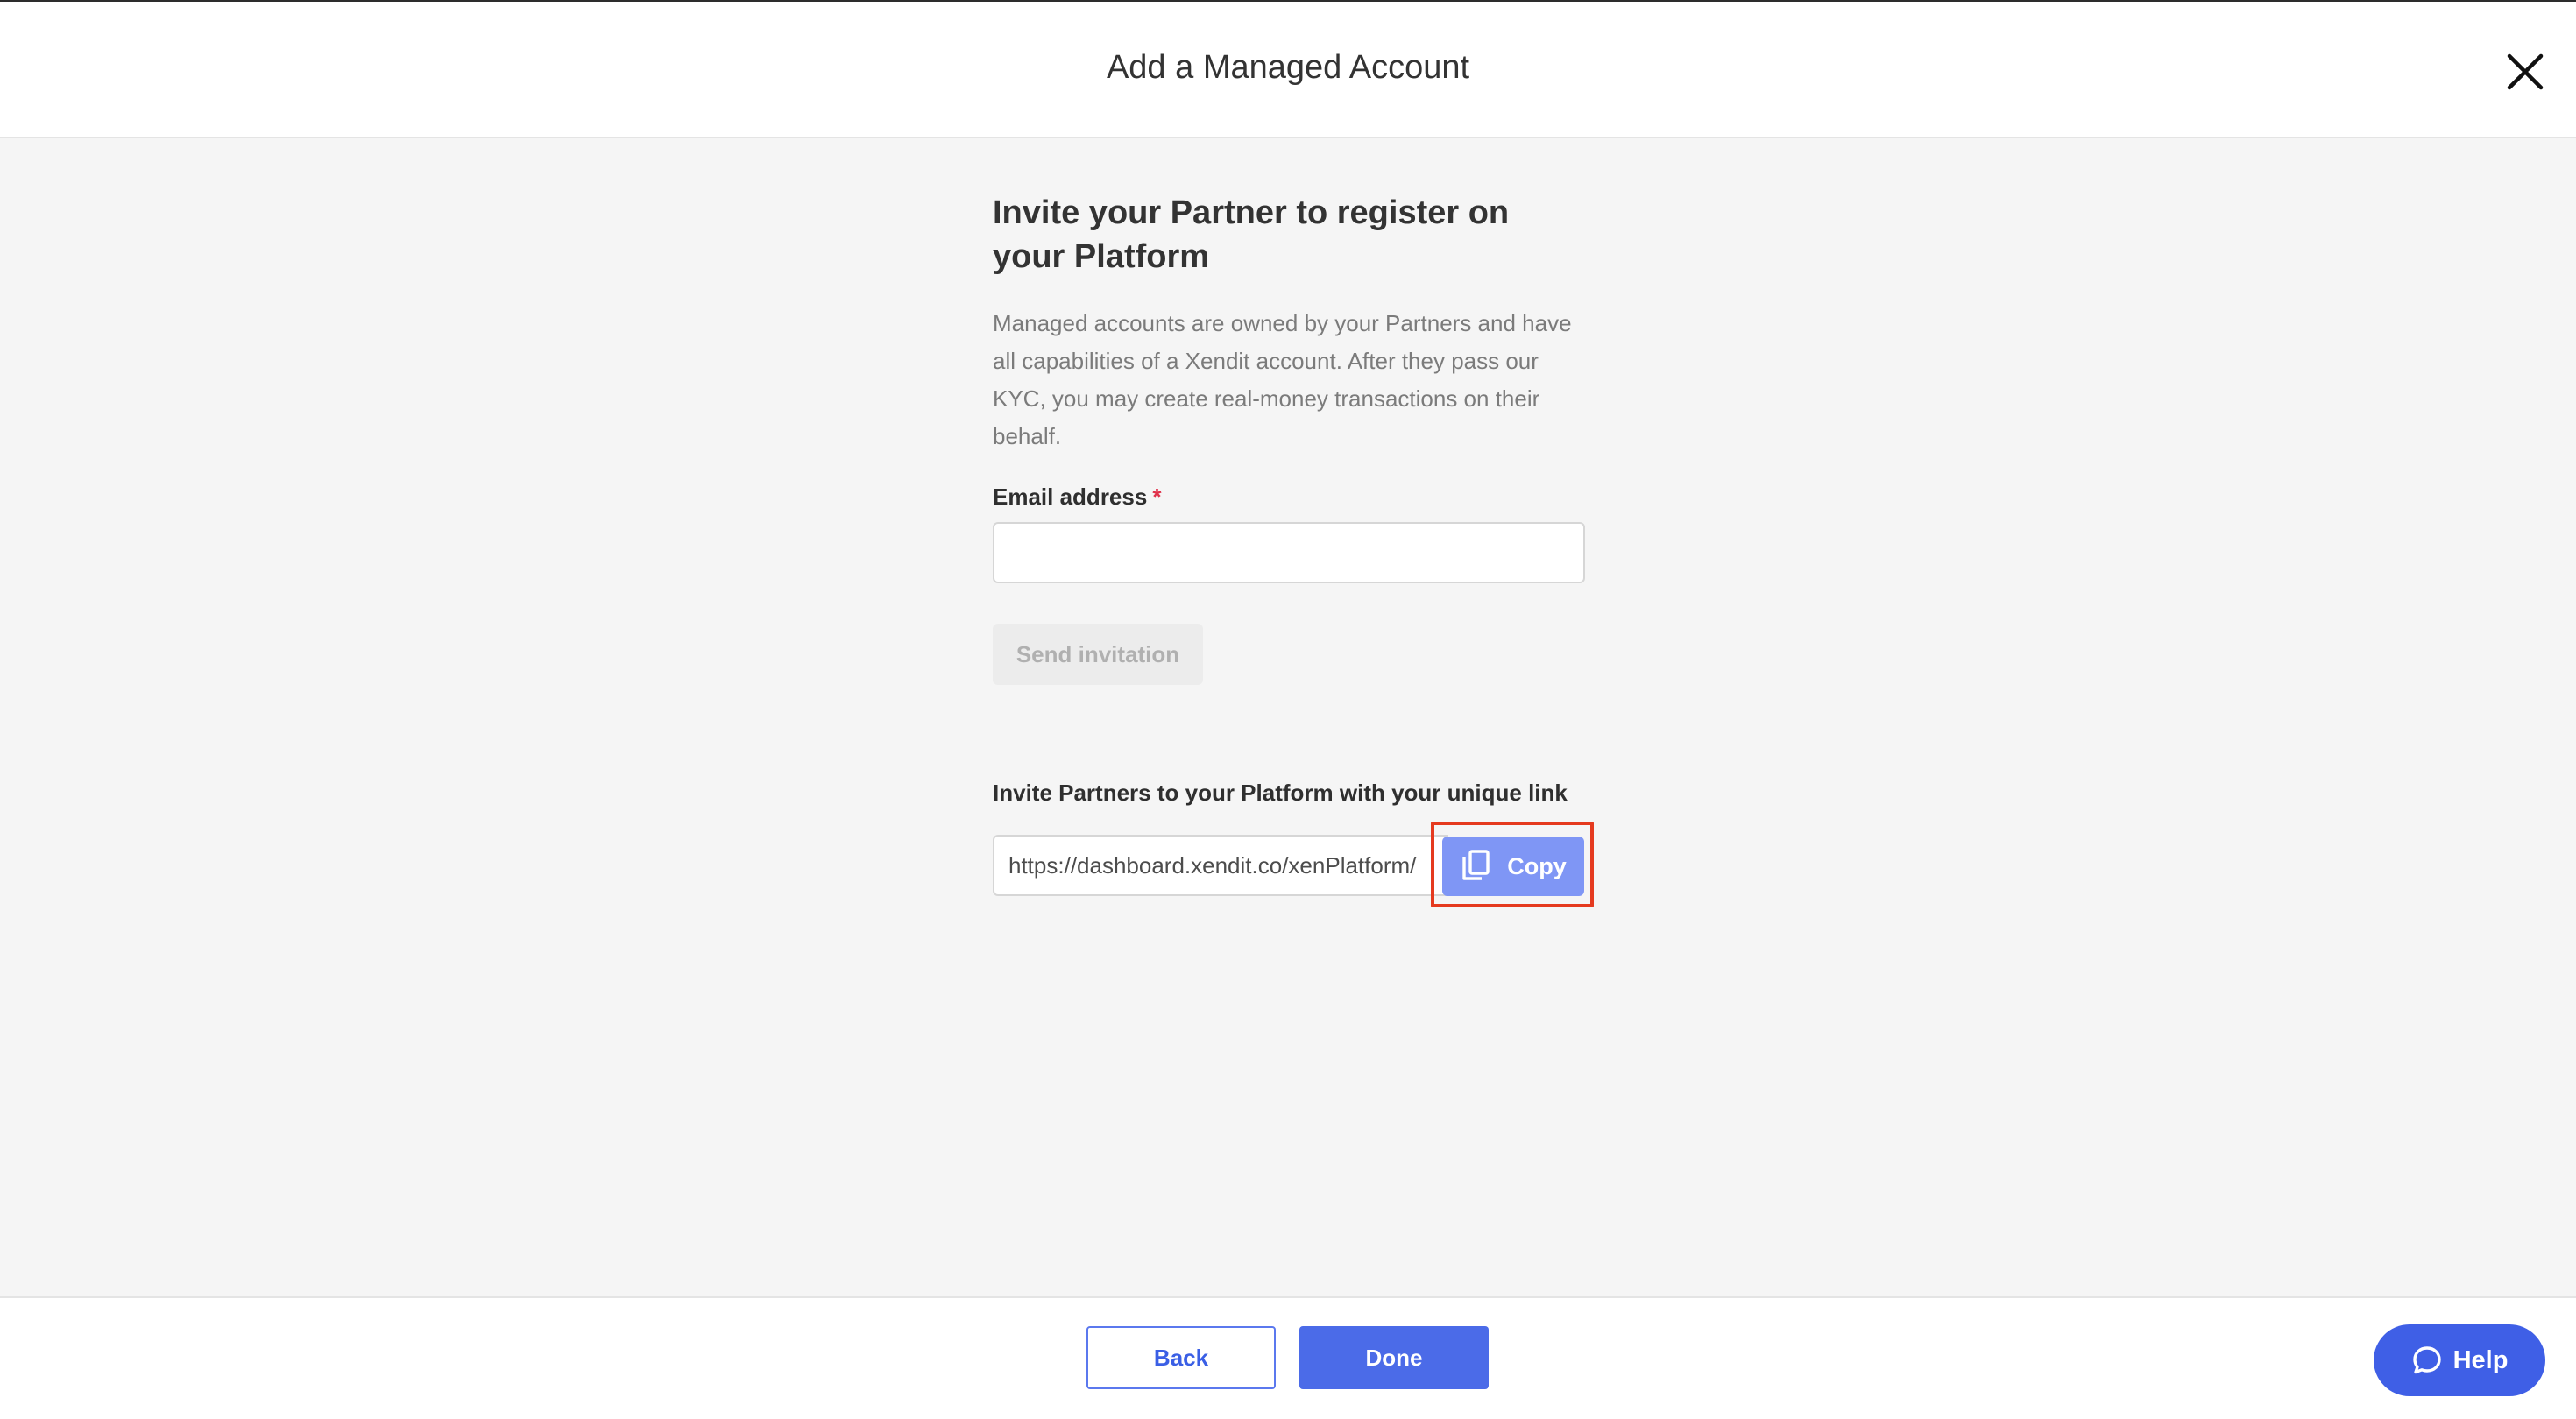 The image size is (2576, 1419). What do you see at coordinates (2480, 1359) in the screenshot?
I see `help-button-label: Help` at bounding box center [2480, 1359].